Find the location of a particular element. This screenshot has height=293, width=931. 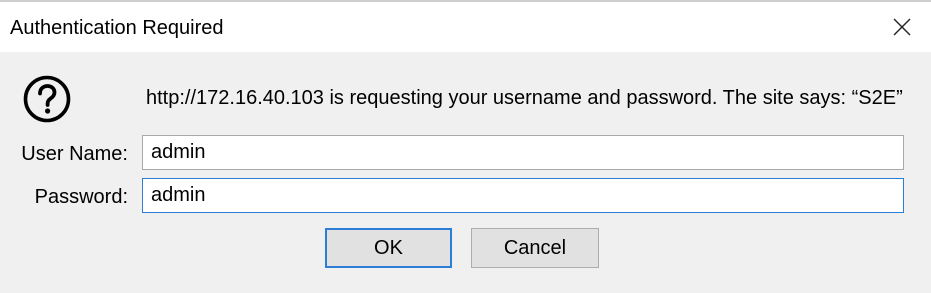

username-label: User Name: is located at coordinates (74, 154).